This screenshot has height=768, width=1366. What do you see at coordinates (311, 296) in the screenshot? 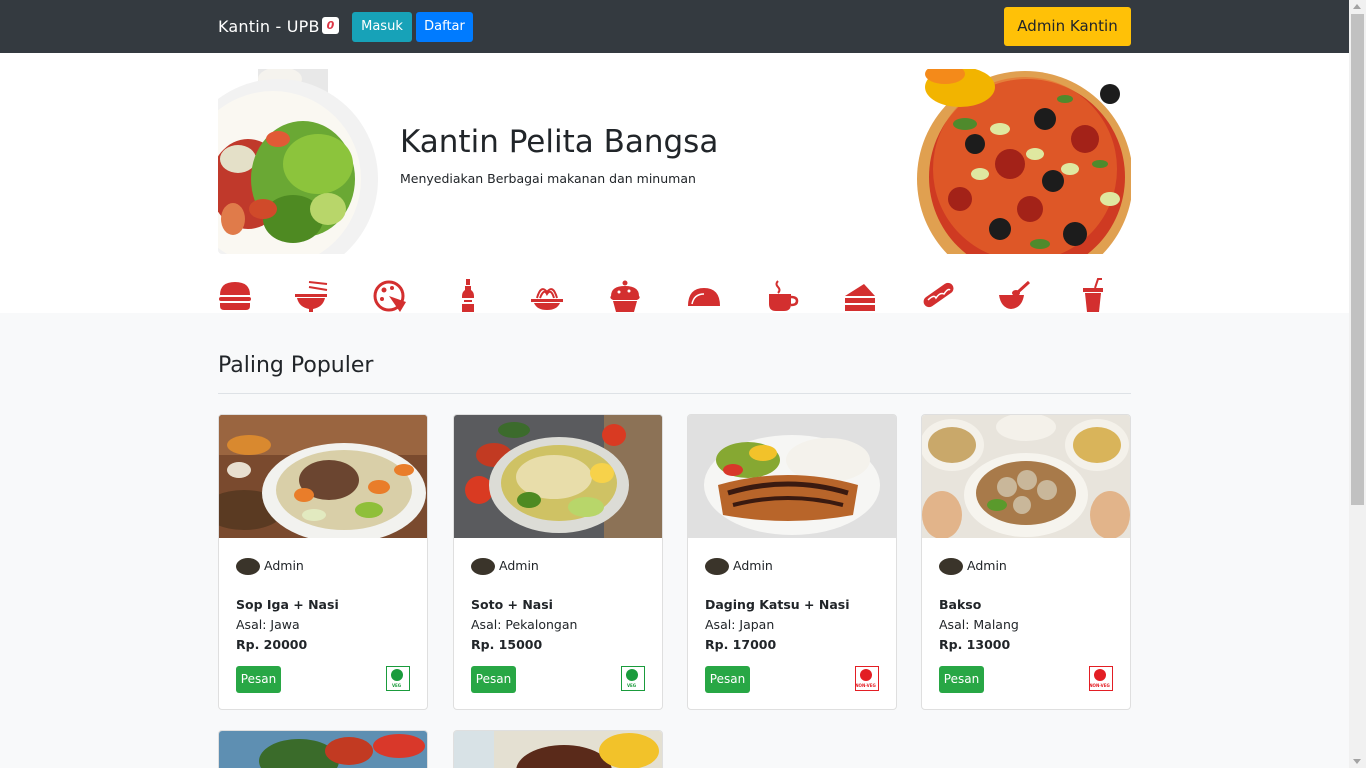
I see `noodle-bowl-icon` at bounding box center [311, 296].